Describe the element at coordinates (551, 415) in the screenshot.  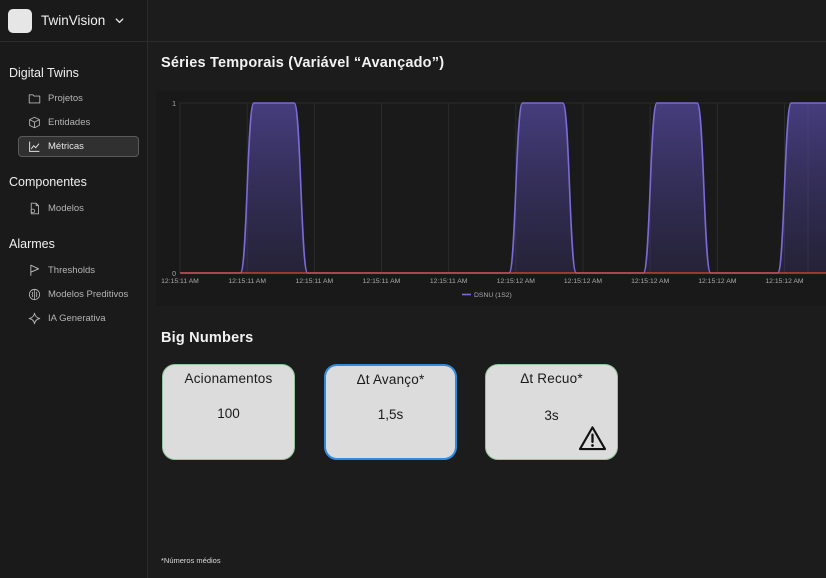
I see `big-number-value: 3s` at that location.